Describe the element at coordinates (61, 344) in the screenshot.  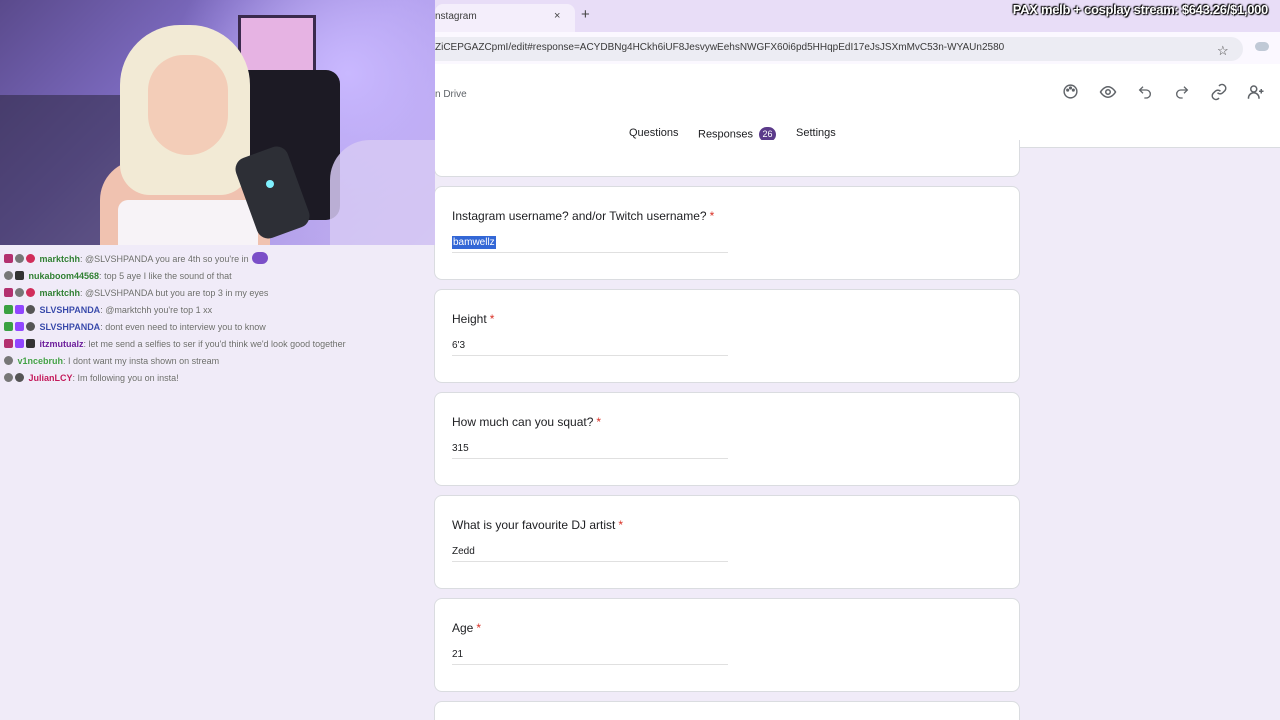
I see `chat-username: itzmutualz` at that location.